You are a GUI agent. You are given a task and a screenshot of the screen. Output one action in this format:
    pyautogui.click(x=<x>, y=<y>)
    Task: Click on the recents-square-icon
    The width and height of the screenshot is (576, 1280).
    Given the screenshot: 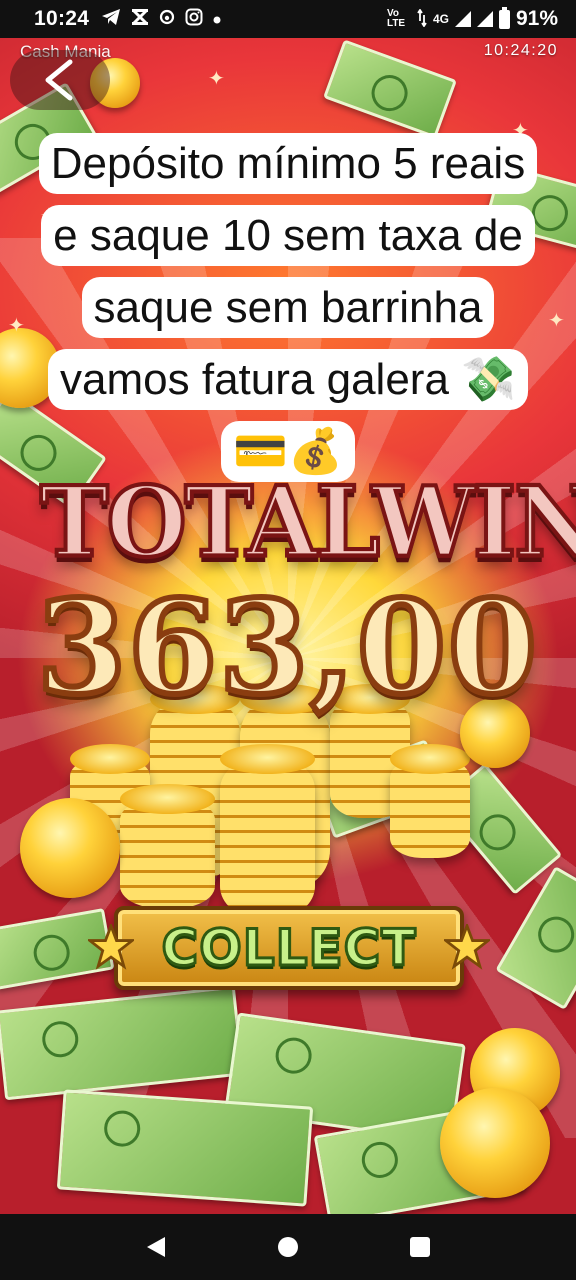 What is the action you would take?
    pyautogui.click(x=420, y=1247)
    